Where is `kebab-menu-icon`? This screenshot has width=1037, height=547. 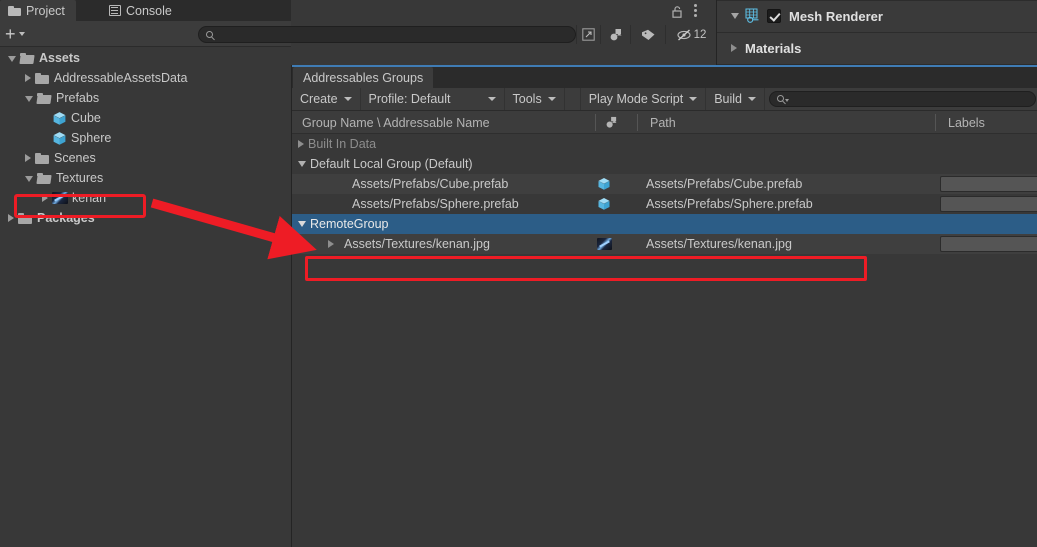
kebab-menu-icon is located at coordinates (695, 10).